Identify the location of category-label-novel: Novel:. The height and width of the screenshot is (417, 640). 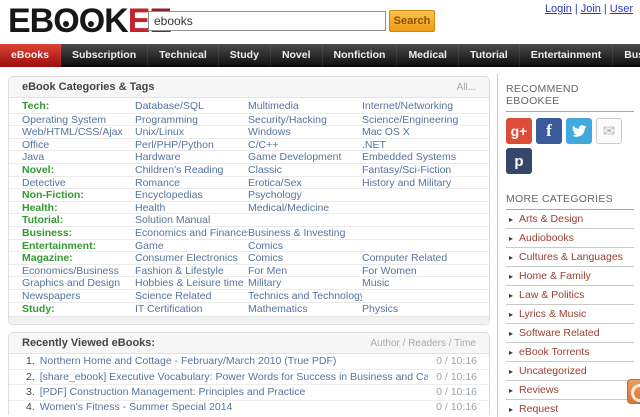
(78, 169).